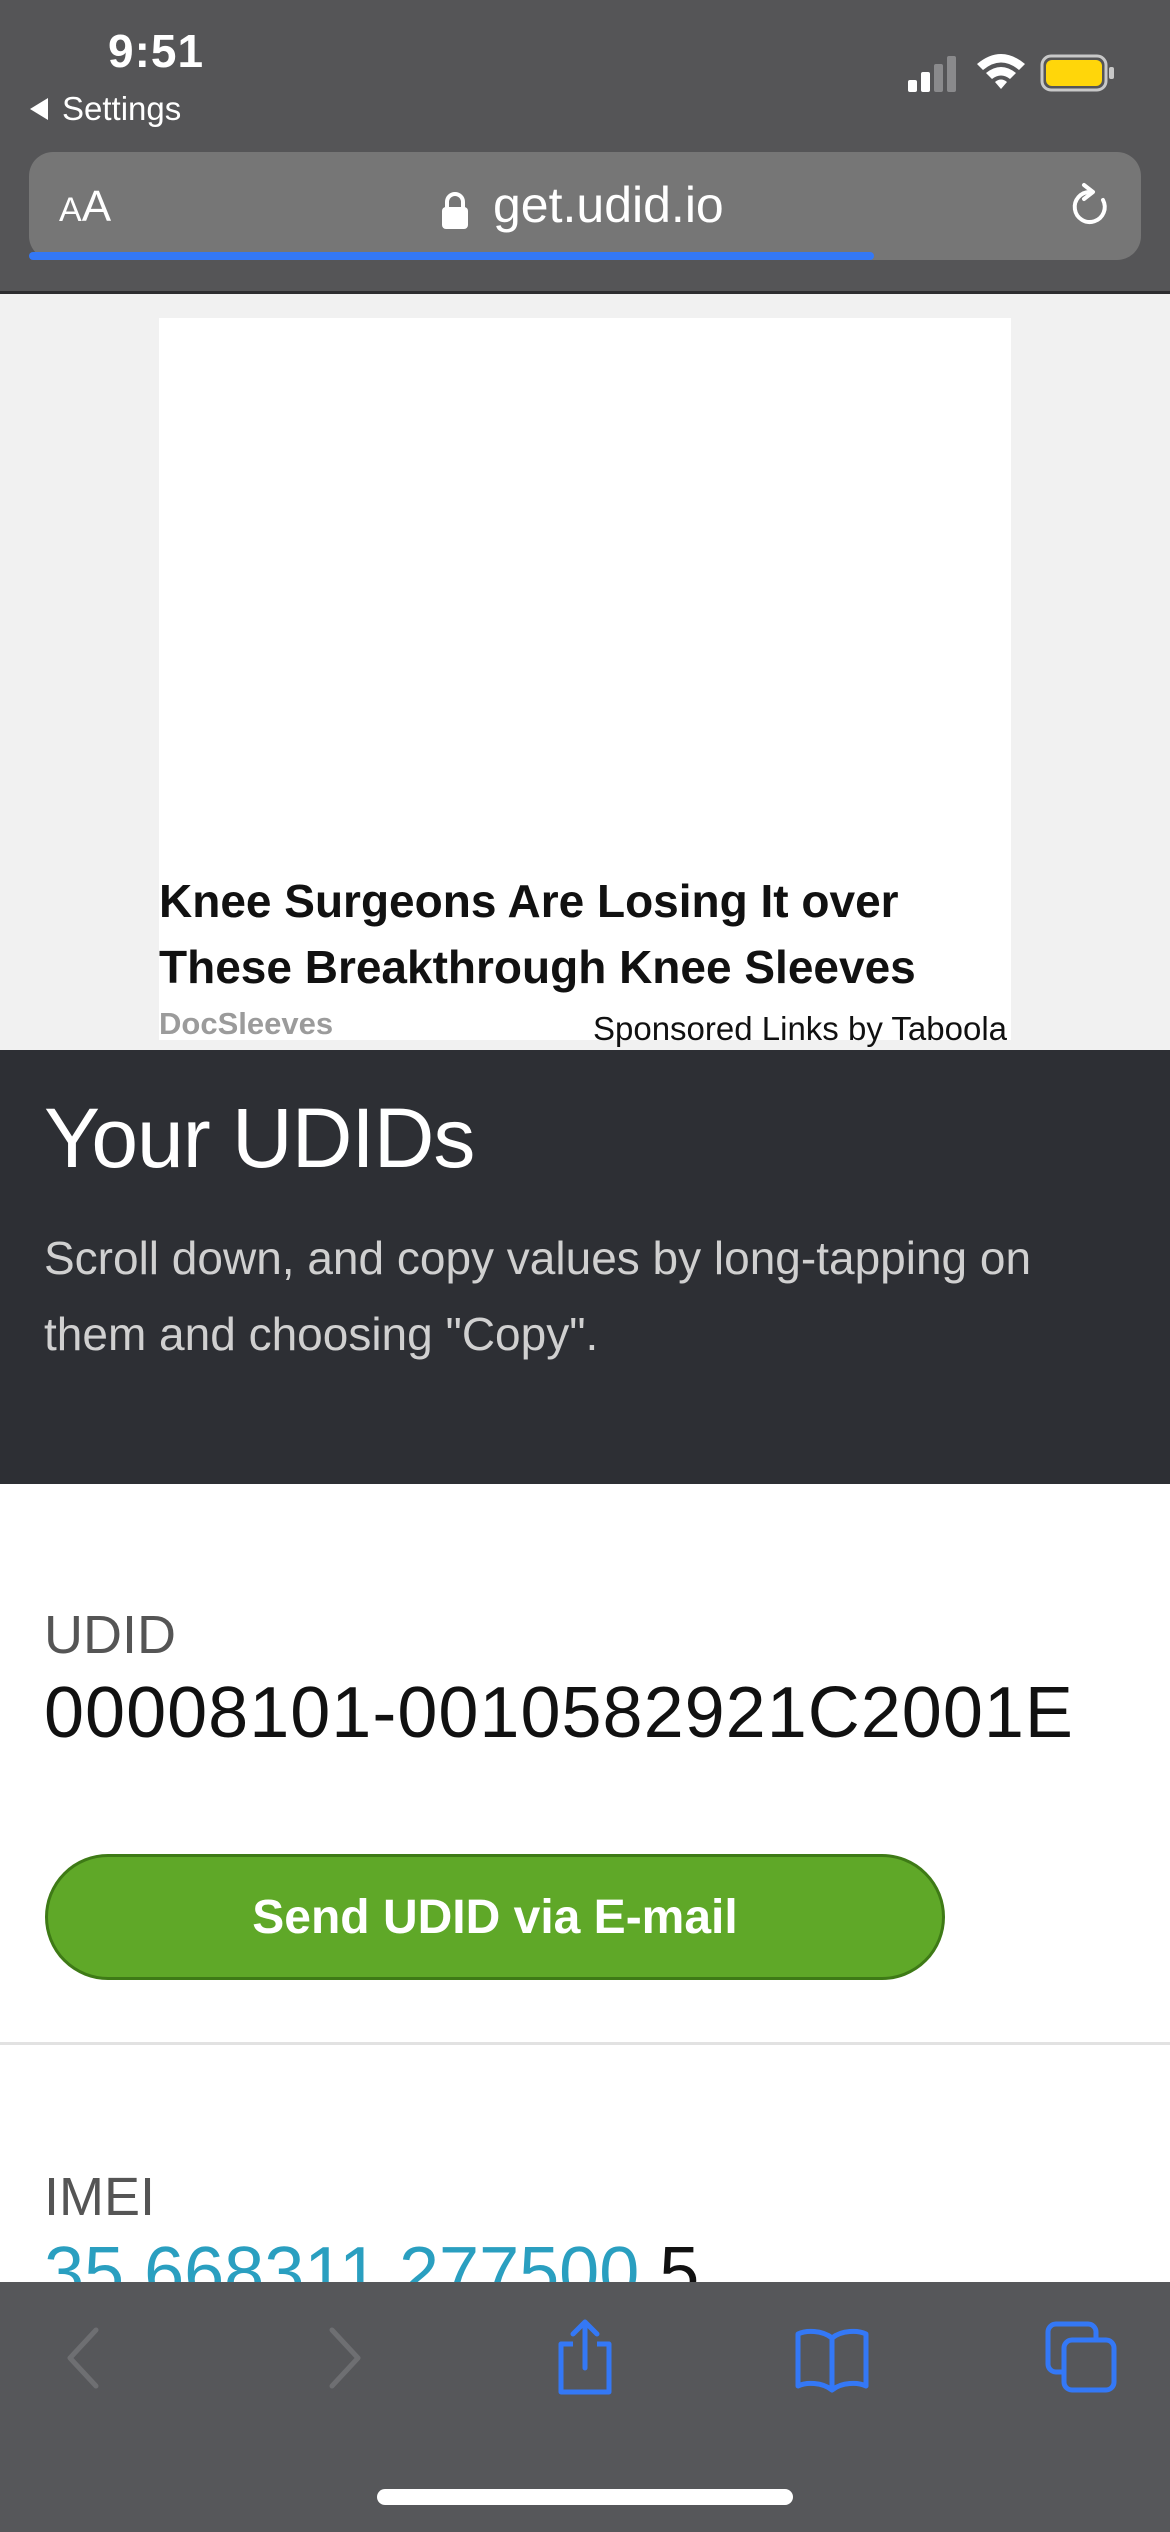 The width and height of the screenshot is (1170, 2532). I want to click on tabs-icon, so click(1080, 2358).